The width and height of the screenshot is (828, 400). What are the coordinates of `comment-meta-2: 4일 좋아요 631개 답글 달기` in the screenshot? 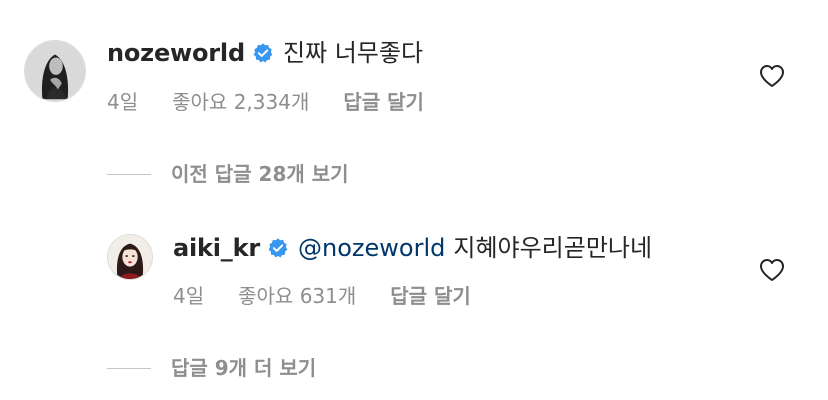 It's located at (322, 296).